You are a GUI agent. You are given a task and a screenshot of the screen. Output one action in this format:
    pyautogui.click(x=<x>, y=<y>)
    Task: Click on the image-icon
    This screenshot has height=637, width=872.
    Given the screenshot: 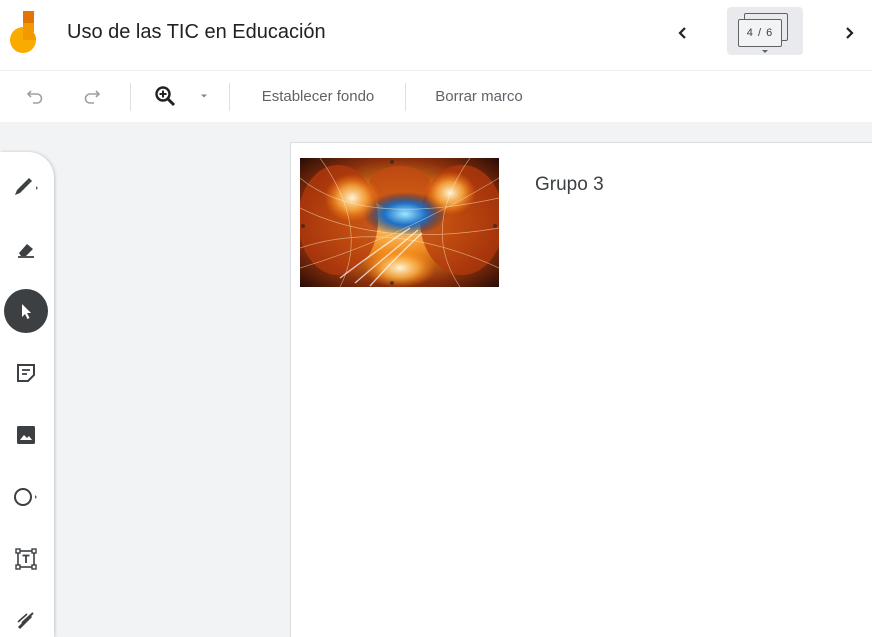 What is the action you would take?
    pyautogui.click(x=26, y=435)
    